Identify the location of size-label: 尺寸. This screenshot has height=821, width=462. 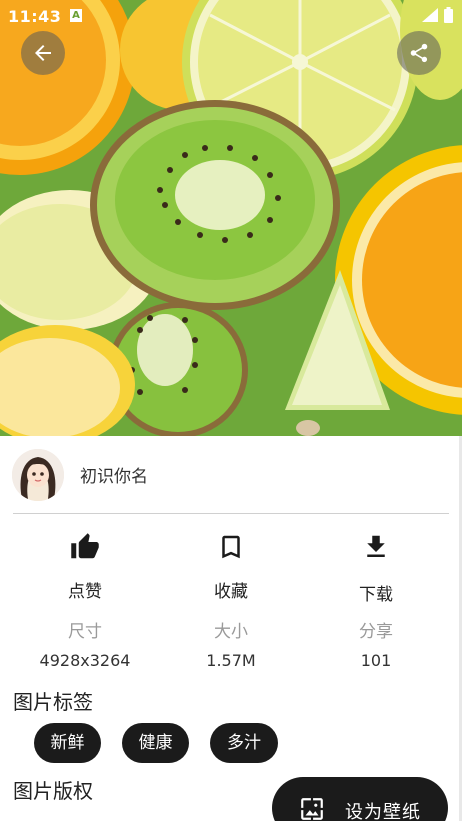
(85, 632).